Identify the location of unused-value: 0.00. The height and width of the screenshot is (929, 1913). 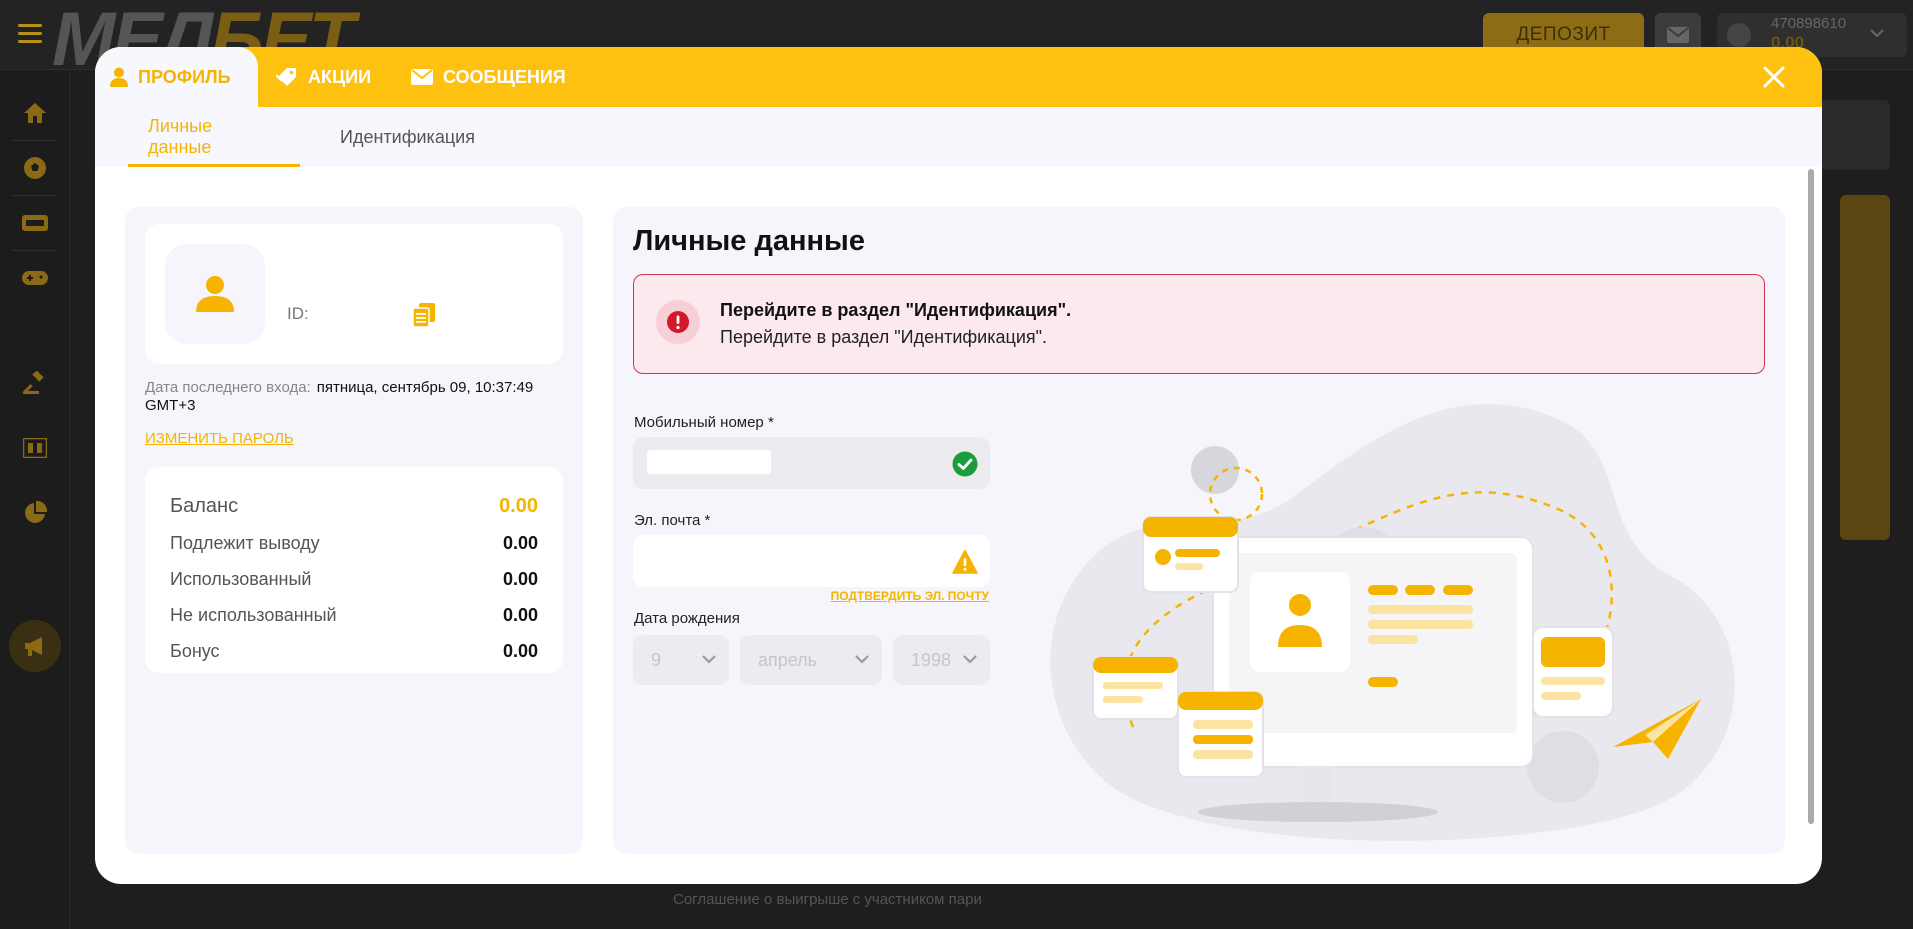
(520, 614).